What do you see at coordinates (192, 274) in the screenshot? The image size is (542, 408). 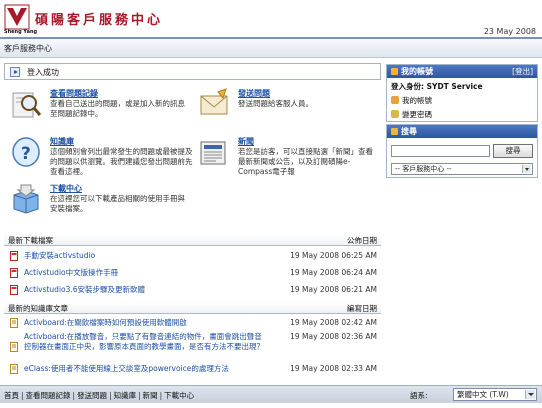 I see `download-row: Activstudio中文版操作手冊 19 May 2008 06:24 AM` at bounding box center [192, 274].